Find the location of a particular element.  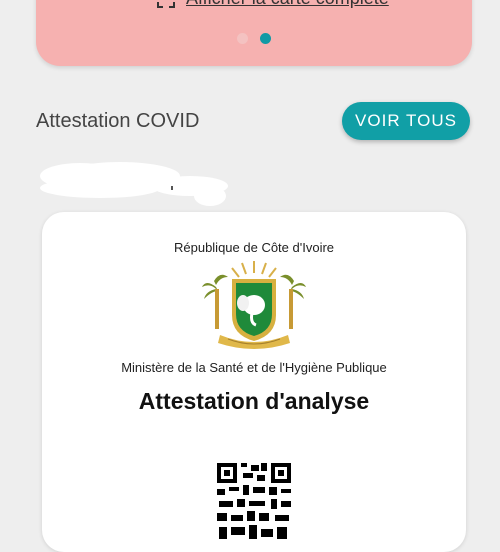

show-full-card-link: Afficher la carte complète is located at coordinates (272, 4).